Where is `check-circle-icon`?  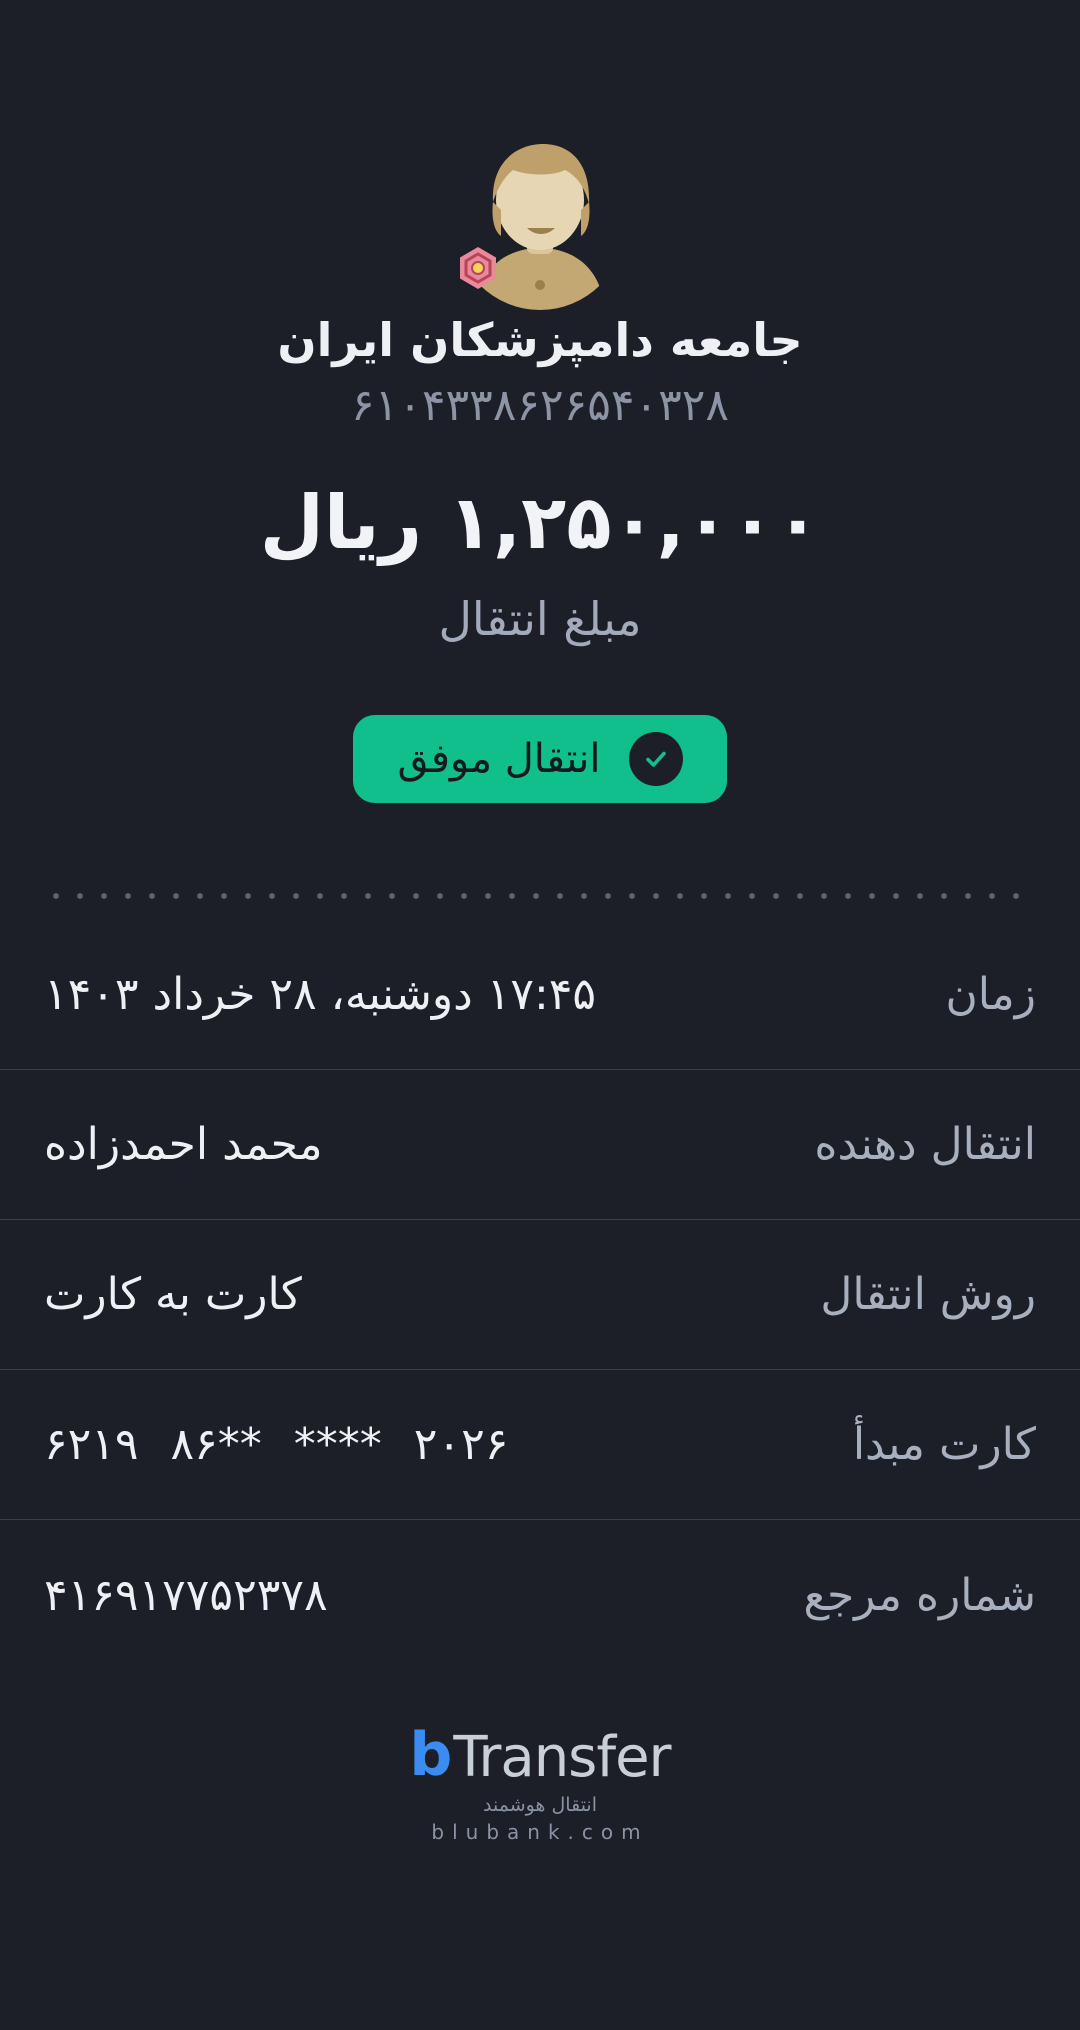
check-circle-icon is located at coordinates (655, 759).